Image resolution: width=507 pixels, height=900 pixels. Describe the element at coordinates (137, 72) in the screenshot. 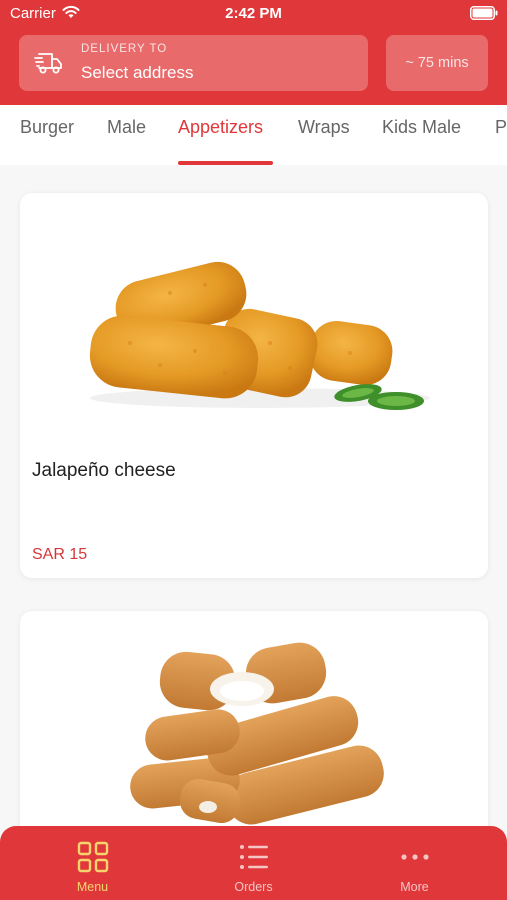

I see `address-value: Select address` at that location.